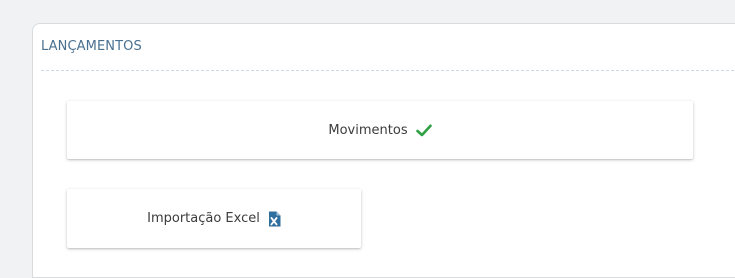 This screenshot has height=278, width=735. Describe the element at coordinates (91, 46) in the screenshot. I see `panel-title: LANÇAMENTOS` at that location.